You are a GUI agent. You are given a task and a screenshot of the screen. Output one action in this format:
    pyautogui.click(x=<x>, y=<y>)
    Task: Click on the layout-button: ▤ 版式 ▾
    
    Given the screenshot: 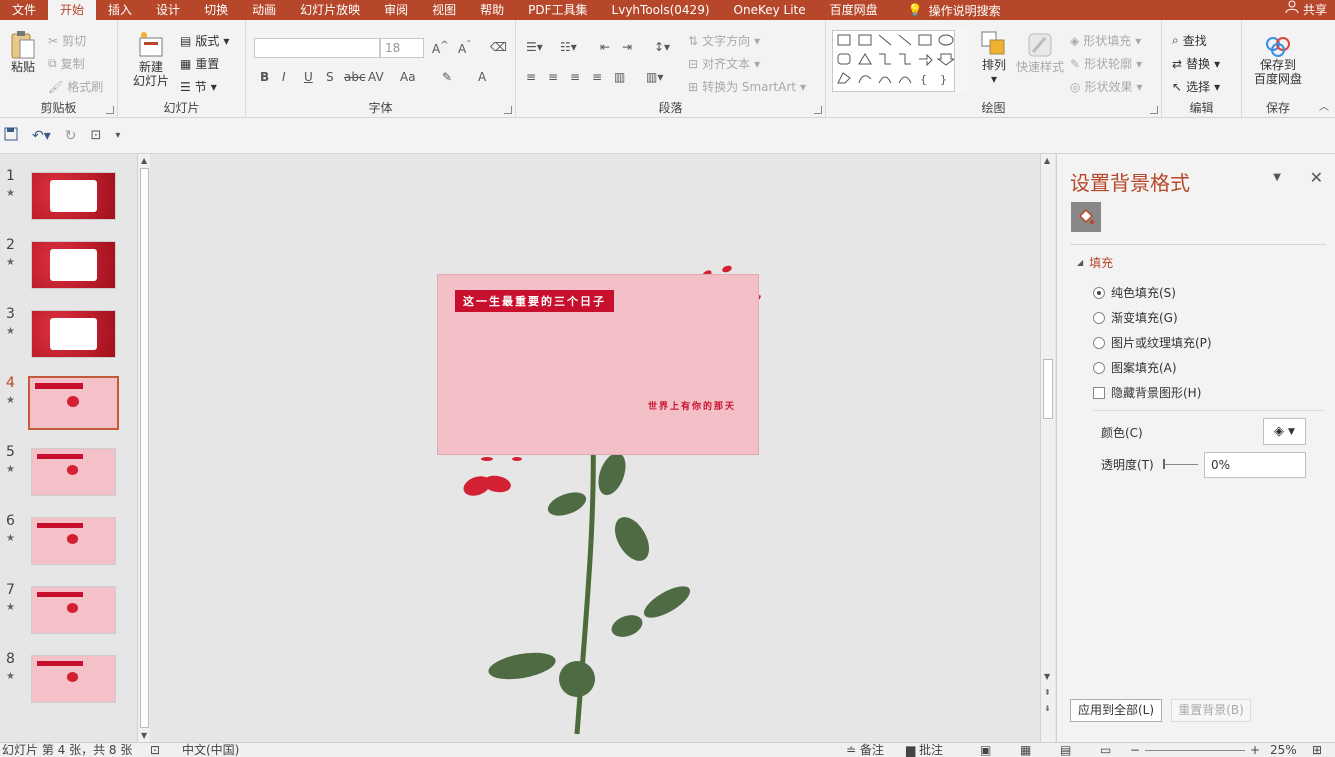 What is the action you would take?
    pyautogui.click(x=204, y=40)
    